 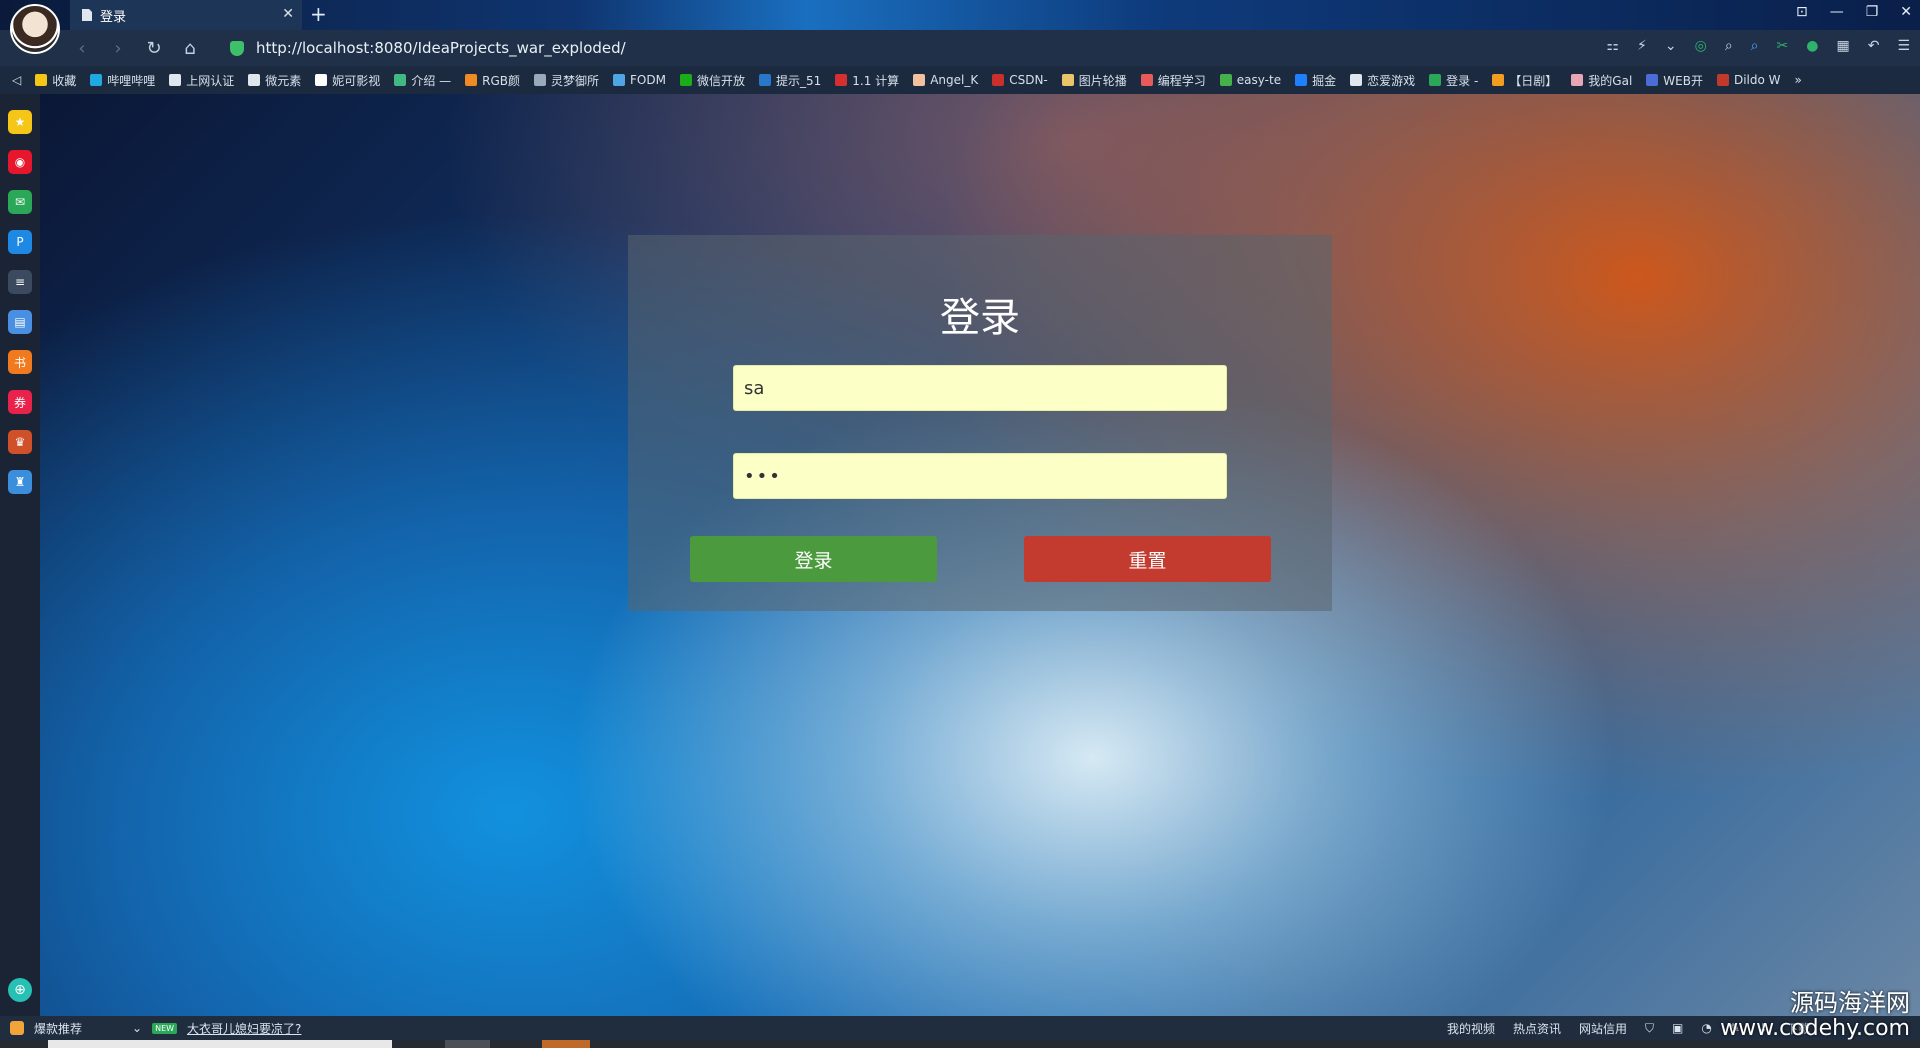 What do you see at coordinates (1872, 12) in the screenshot?
I see `restore-button: ❐` at bounding box center [1872, 12].